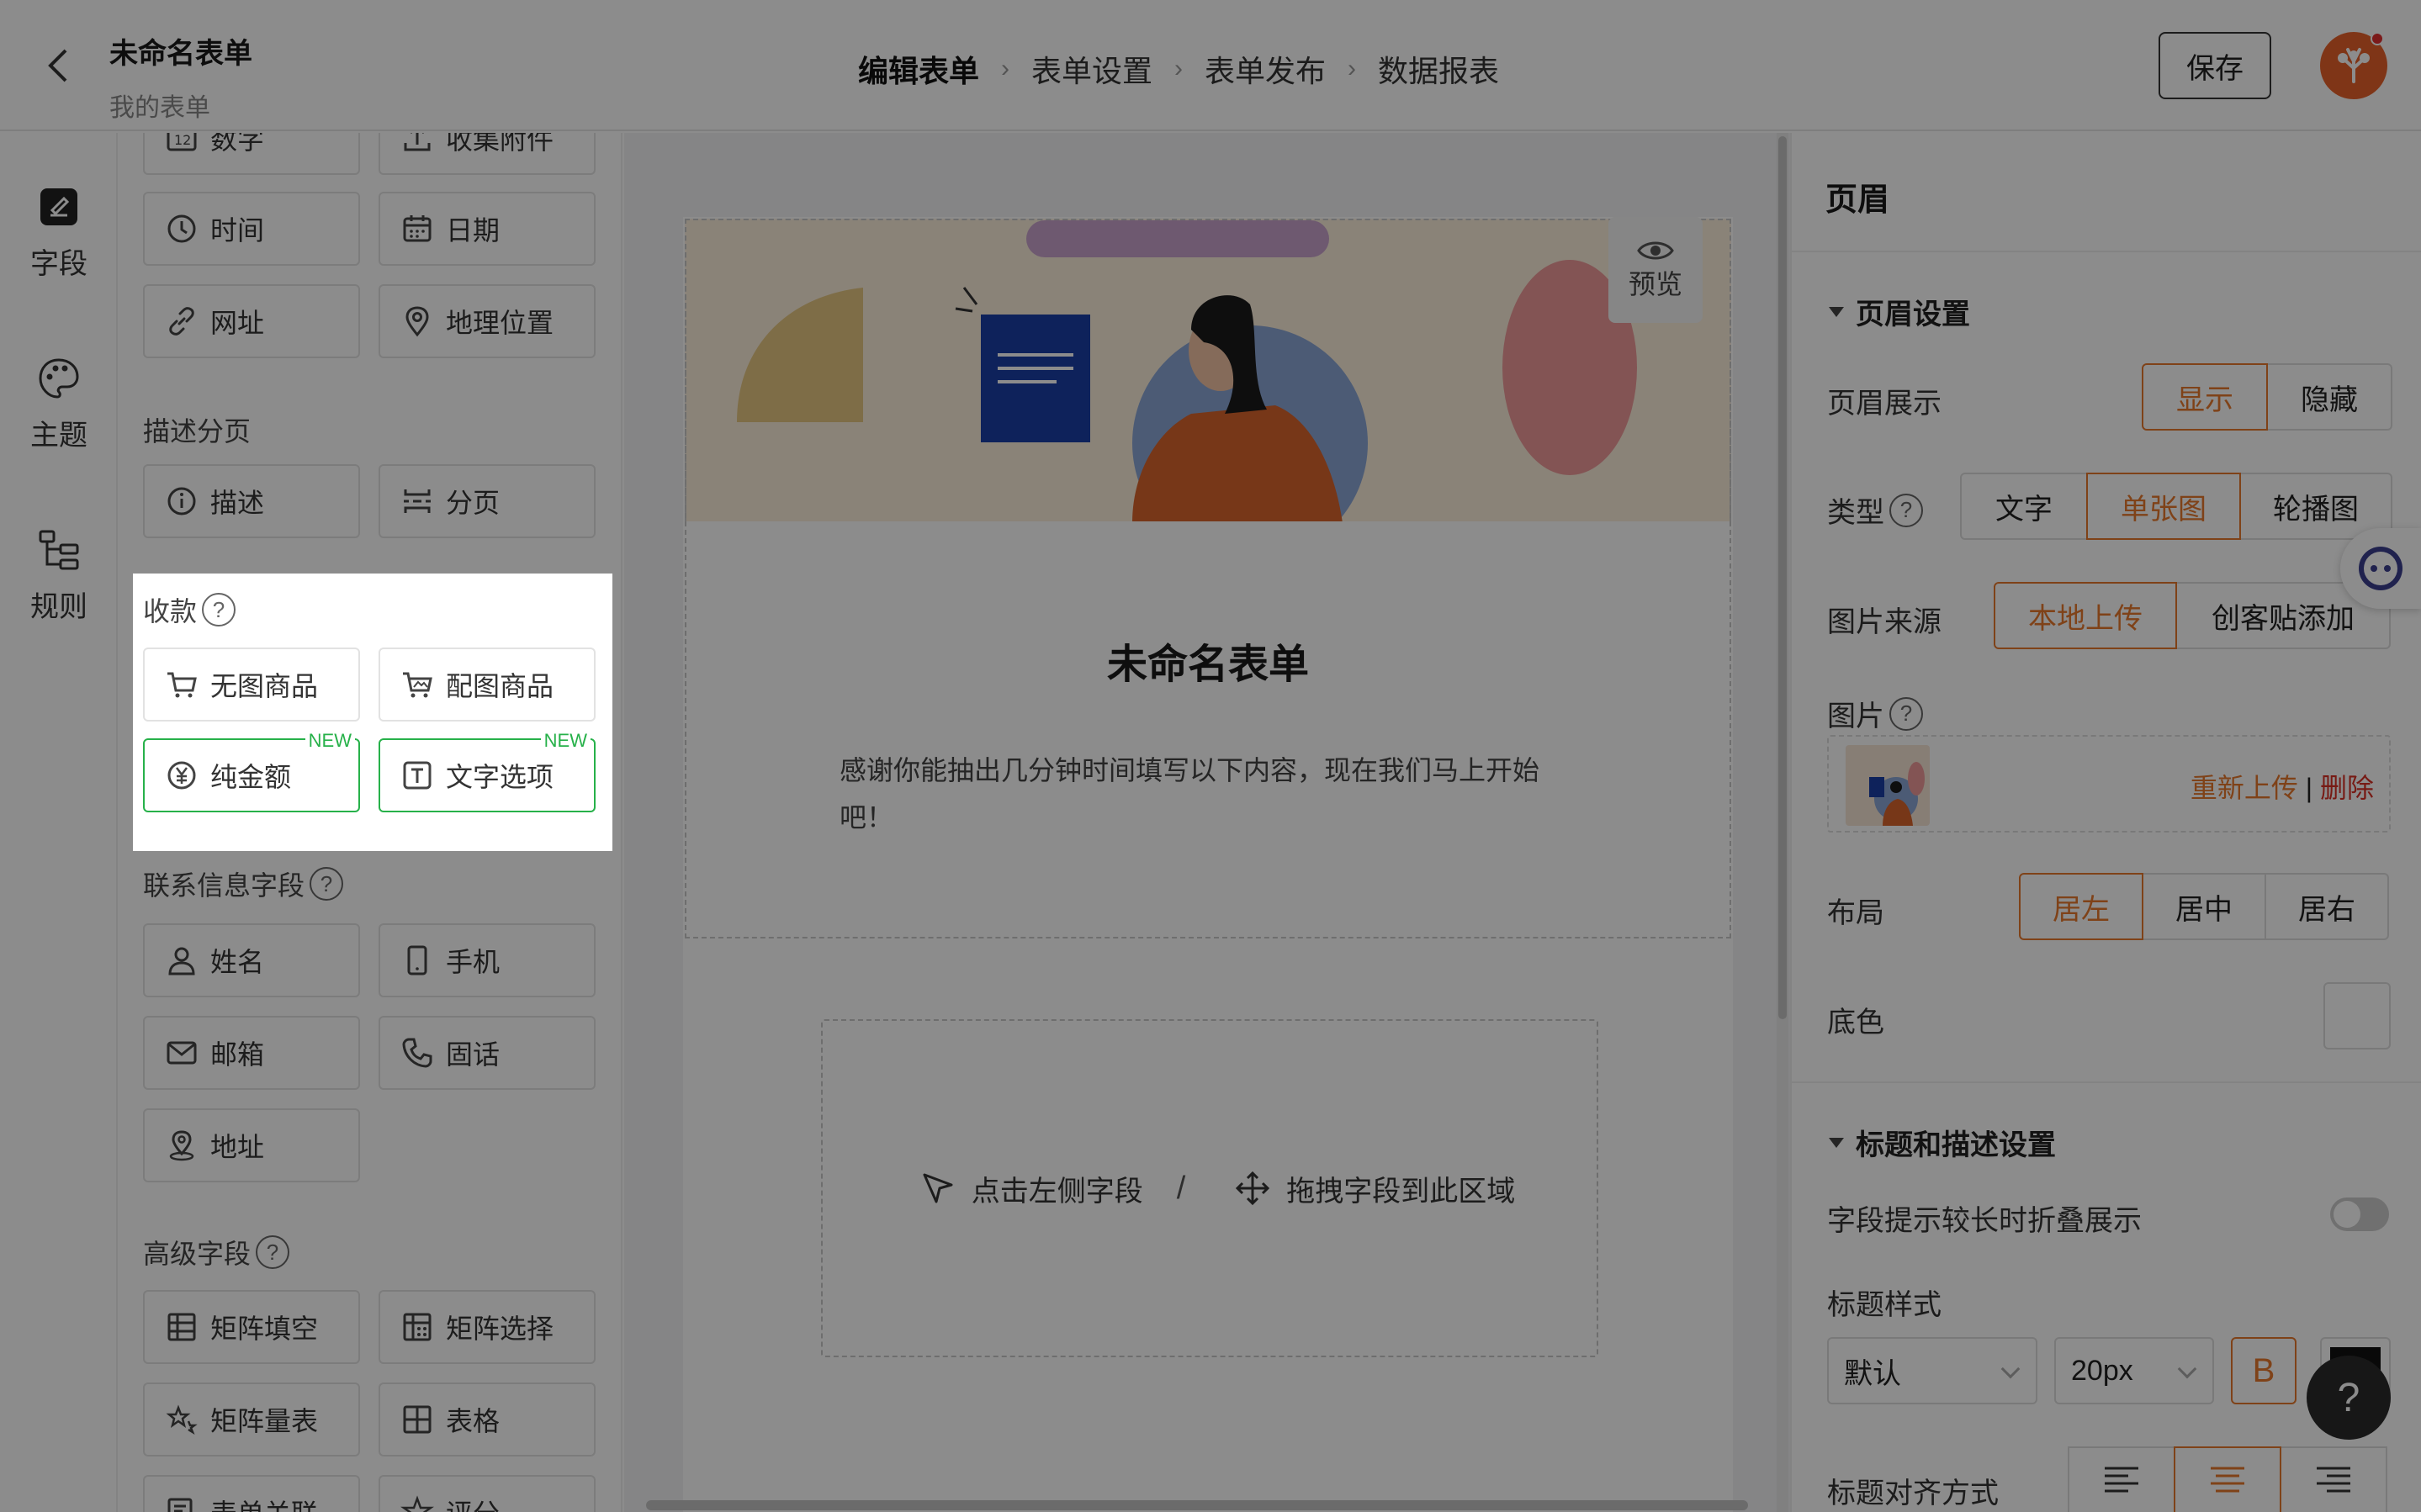  What do you see at coordinates (1783, 577) in the screenshot?
I see `canvas-scrollbar-thumb` at bounding box center [1783, 577].